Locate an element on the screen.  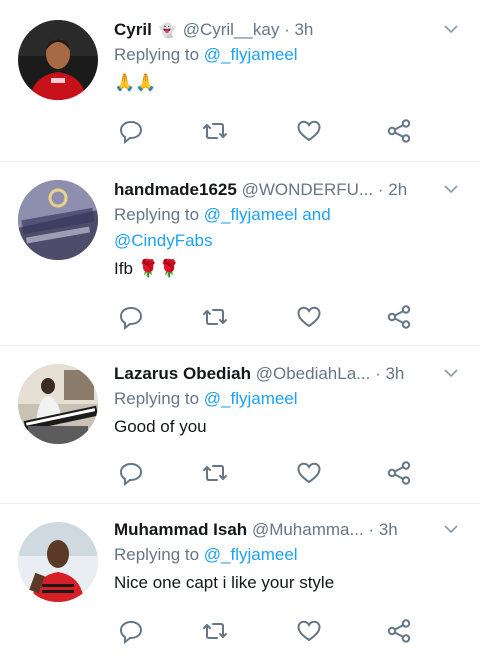
tweet-text-content: Nice one capt i like your style is located at coordinates (224, 582).